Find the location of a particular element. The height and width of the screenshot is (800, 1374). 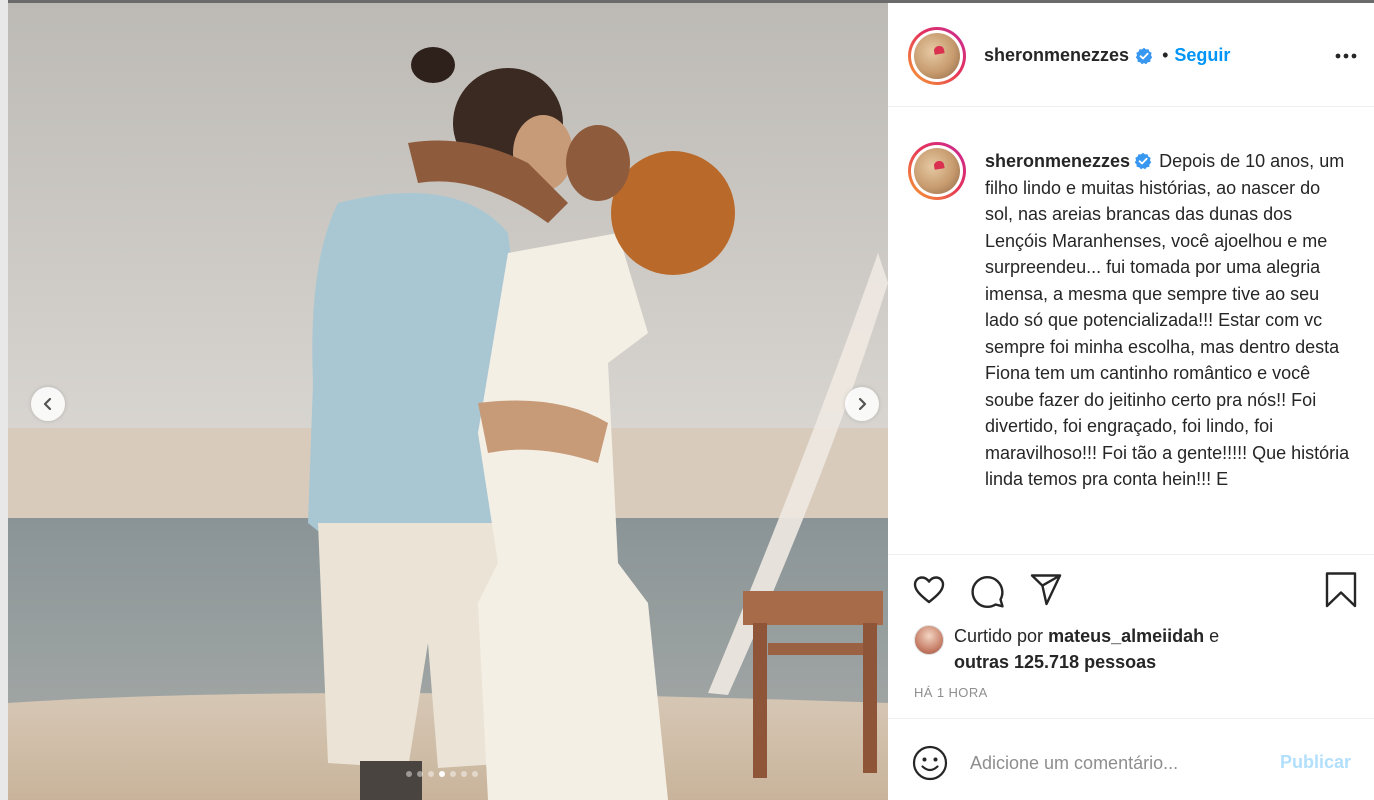

comment-input is located at coordinates (1120, 763).